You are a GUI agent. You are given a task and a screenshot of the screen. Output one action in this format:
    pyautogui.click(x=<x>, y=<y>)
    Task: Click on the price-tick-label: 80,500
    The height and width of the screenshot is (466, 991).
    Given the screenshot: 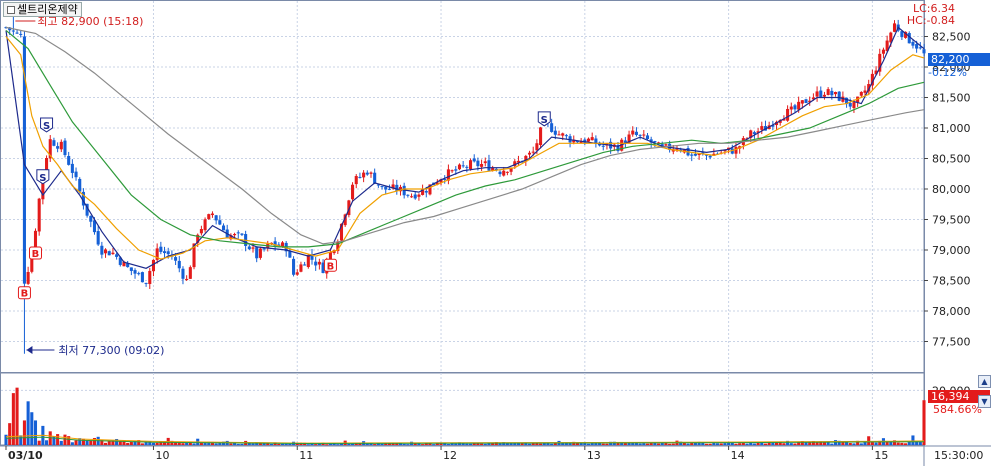 What is the action you would take?
    pyautogui.click(x=951, y=159)
    